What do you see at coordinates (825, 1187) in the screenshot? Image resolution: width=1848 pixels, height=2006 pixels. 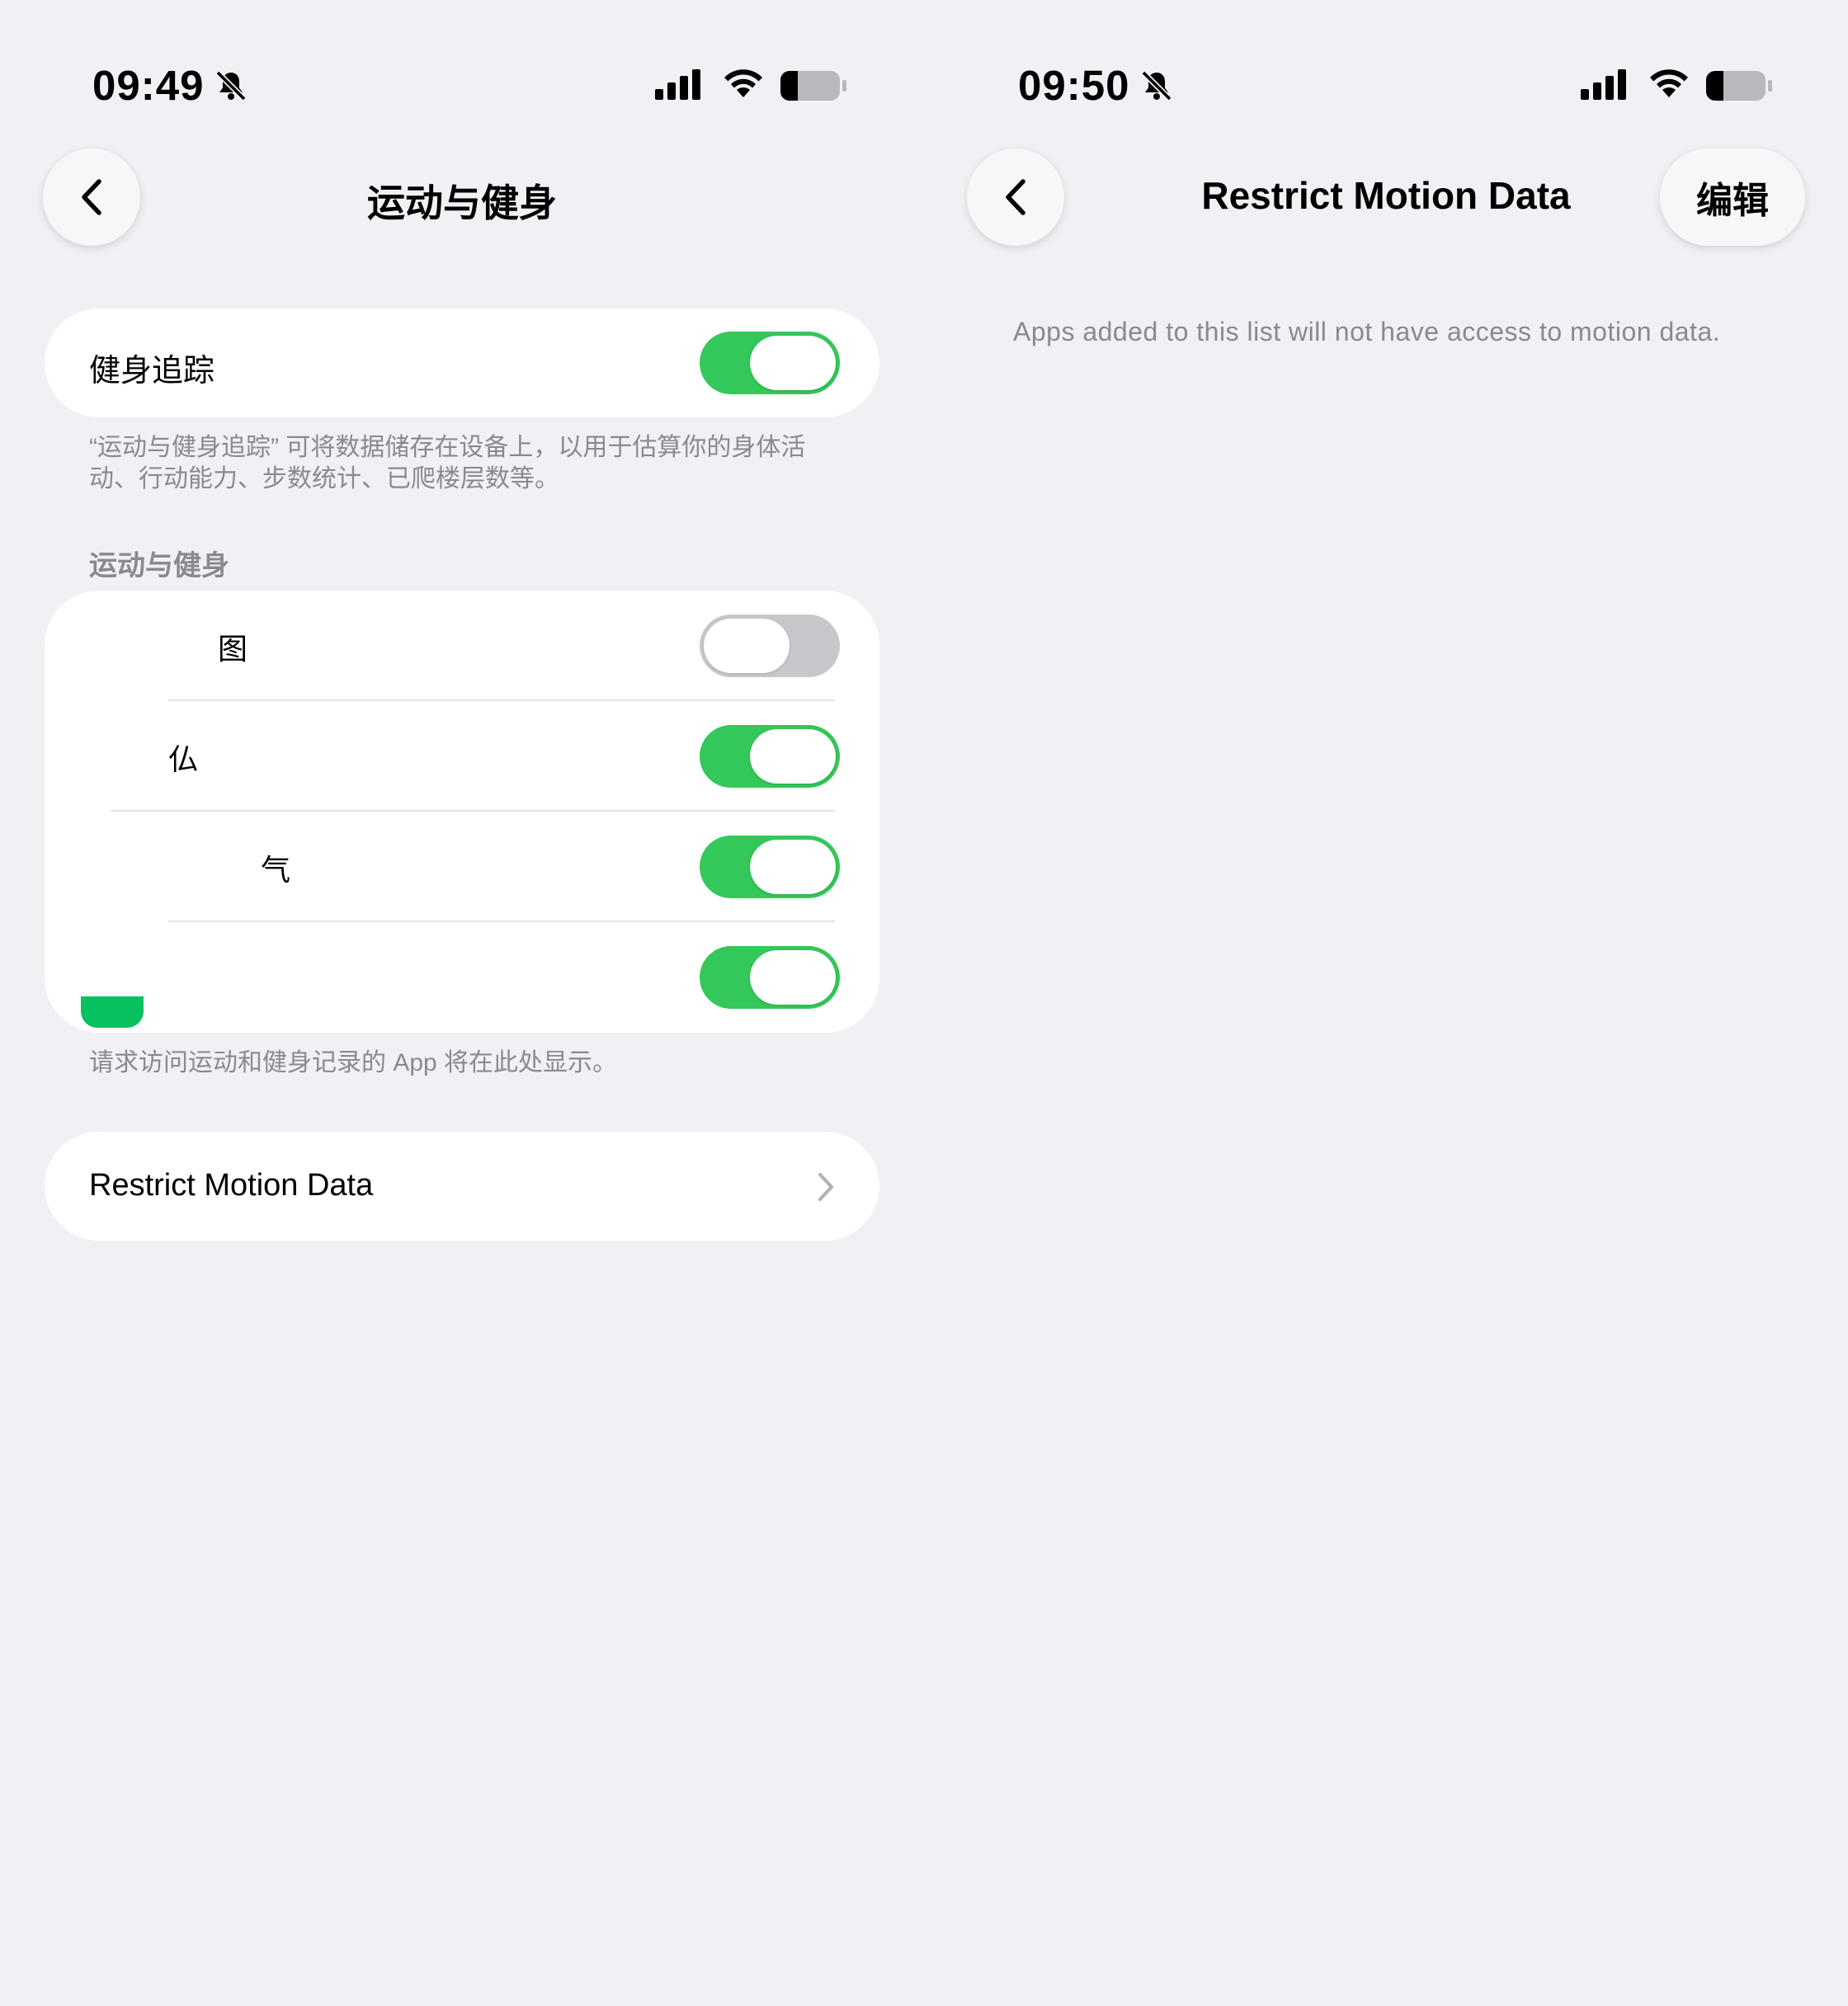 I see `chevron-right-icon` at bounding box center [825, 1187].